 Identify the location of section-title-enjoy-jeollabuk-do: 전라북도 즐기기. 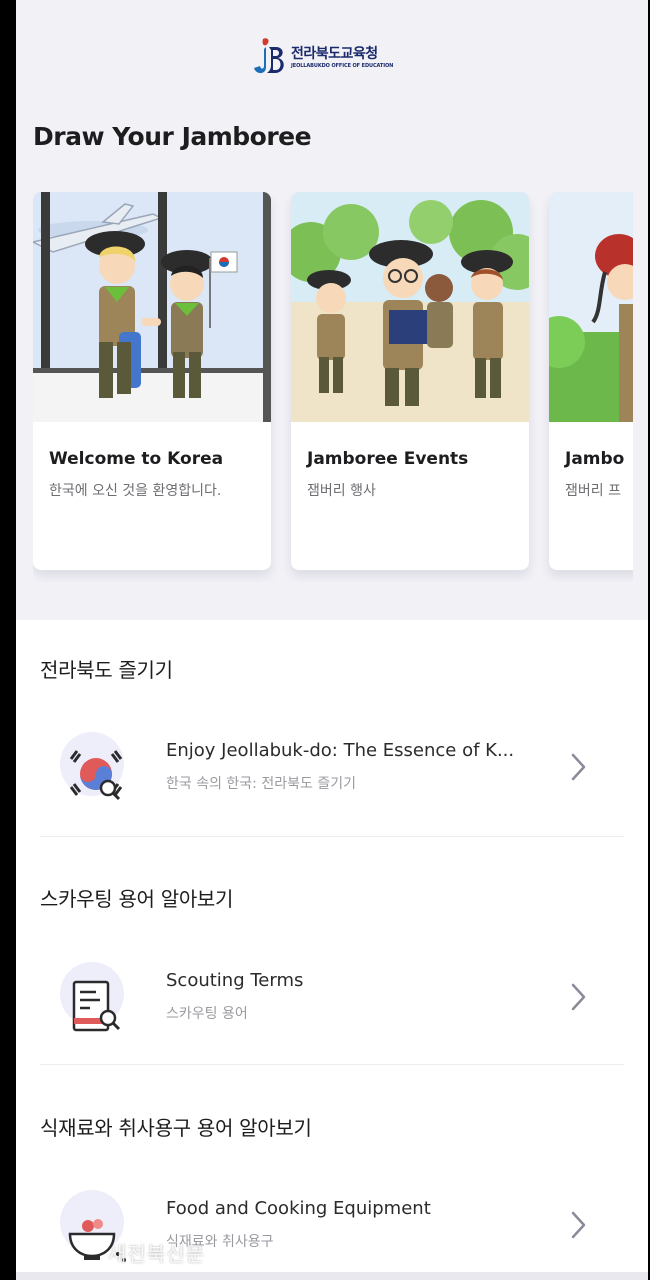
(106, 670).